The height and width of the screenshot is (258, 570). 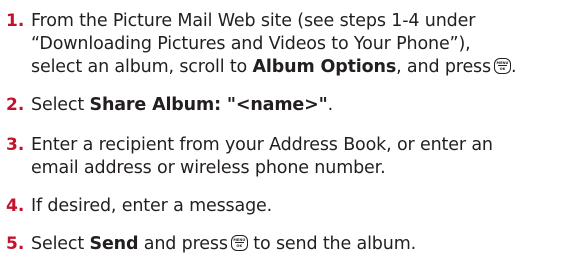 What do you see at coordinates (443, 67) in the screenshot?
I see `step-text-segment: , and press` at bounding box center [443, 67].